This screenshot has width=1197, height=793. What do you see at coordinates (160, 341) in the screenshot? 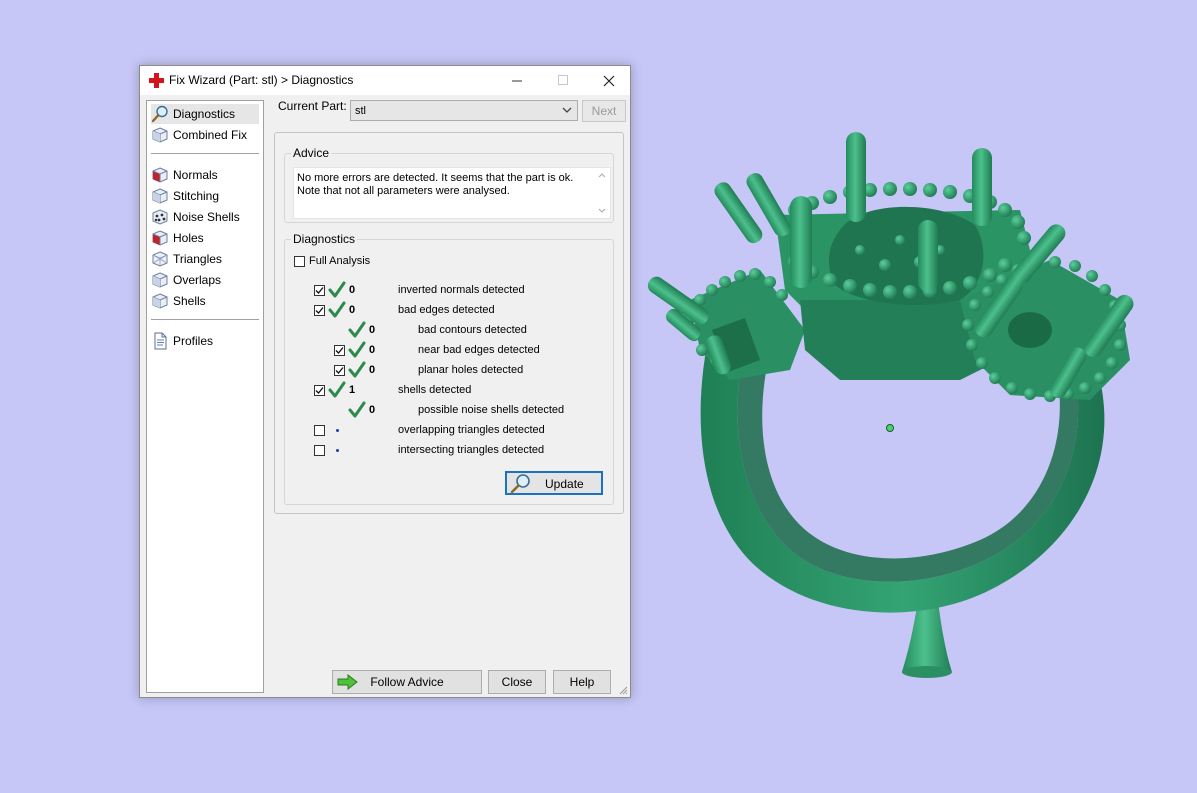
I see `document-icon` at bounding box center [160, 341].